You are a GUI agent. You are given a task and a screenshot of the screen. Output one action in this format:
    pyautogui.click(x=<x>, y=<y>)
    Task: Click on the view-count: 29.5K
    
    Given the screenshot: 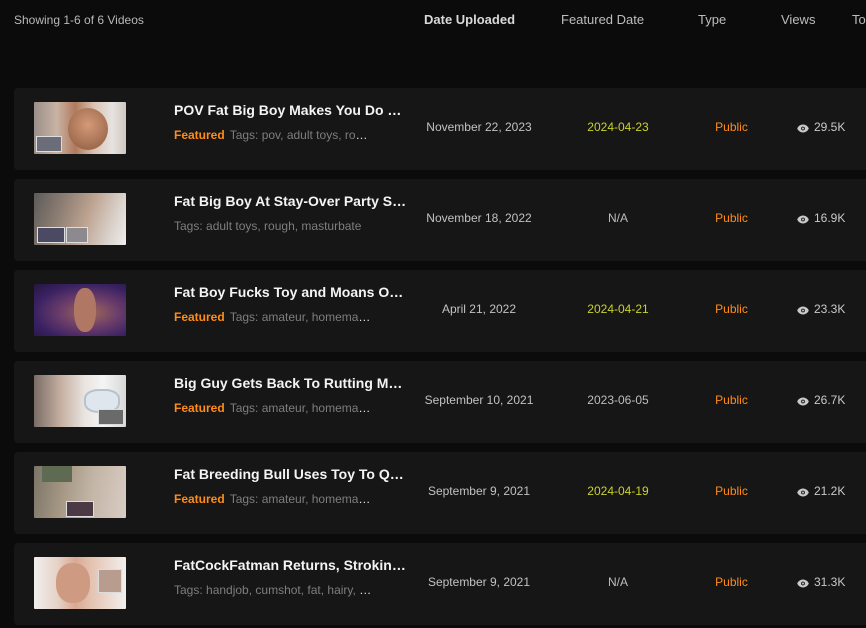 What is the action you would take?
    pyautogui.click(x=821, y=128)
    